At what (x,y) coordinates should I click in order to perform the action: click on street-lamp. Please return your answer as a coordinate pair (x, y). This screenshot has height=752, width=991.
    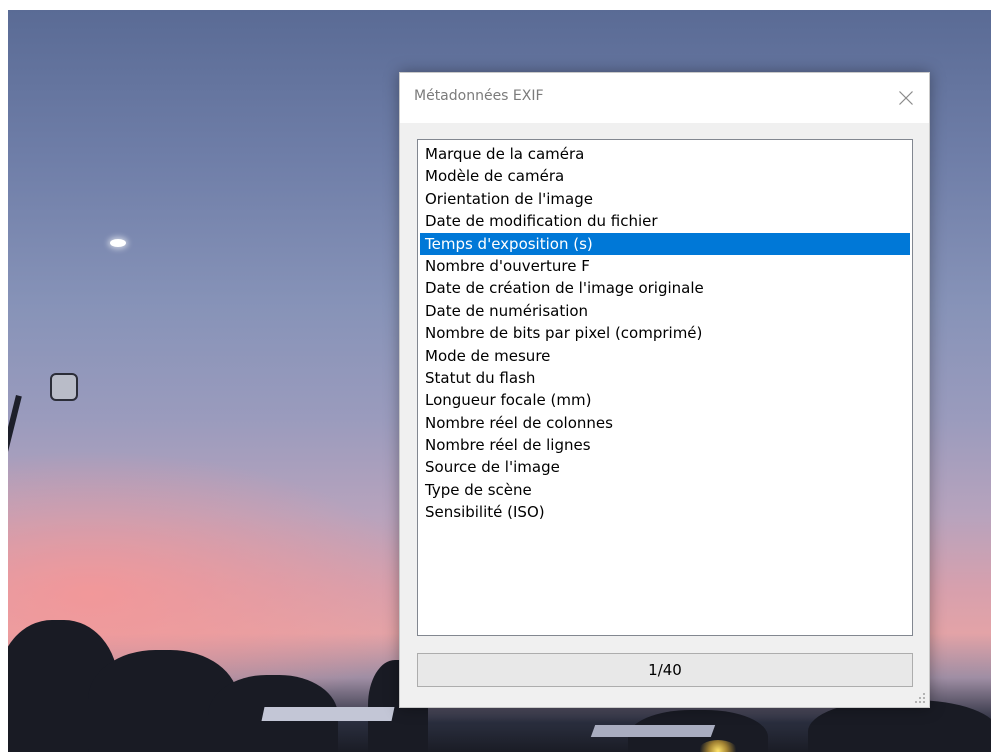
    Looking at the image, I should click on (64, 387).